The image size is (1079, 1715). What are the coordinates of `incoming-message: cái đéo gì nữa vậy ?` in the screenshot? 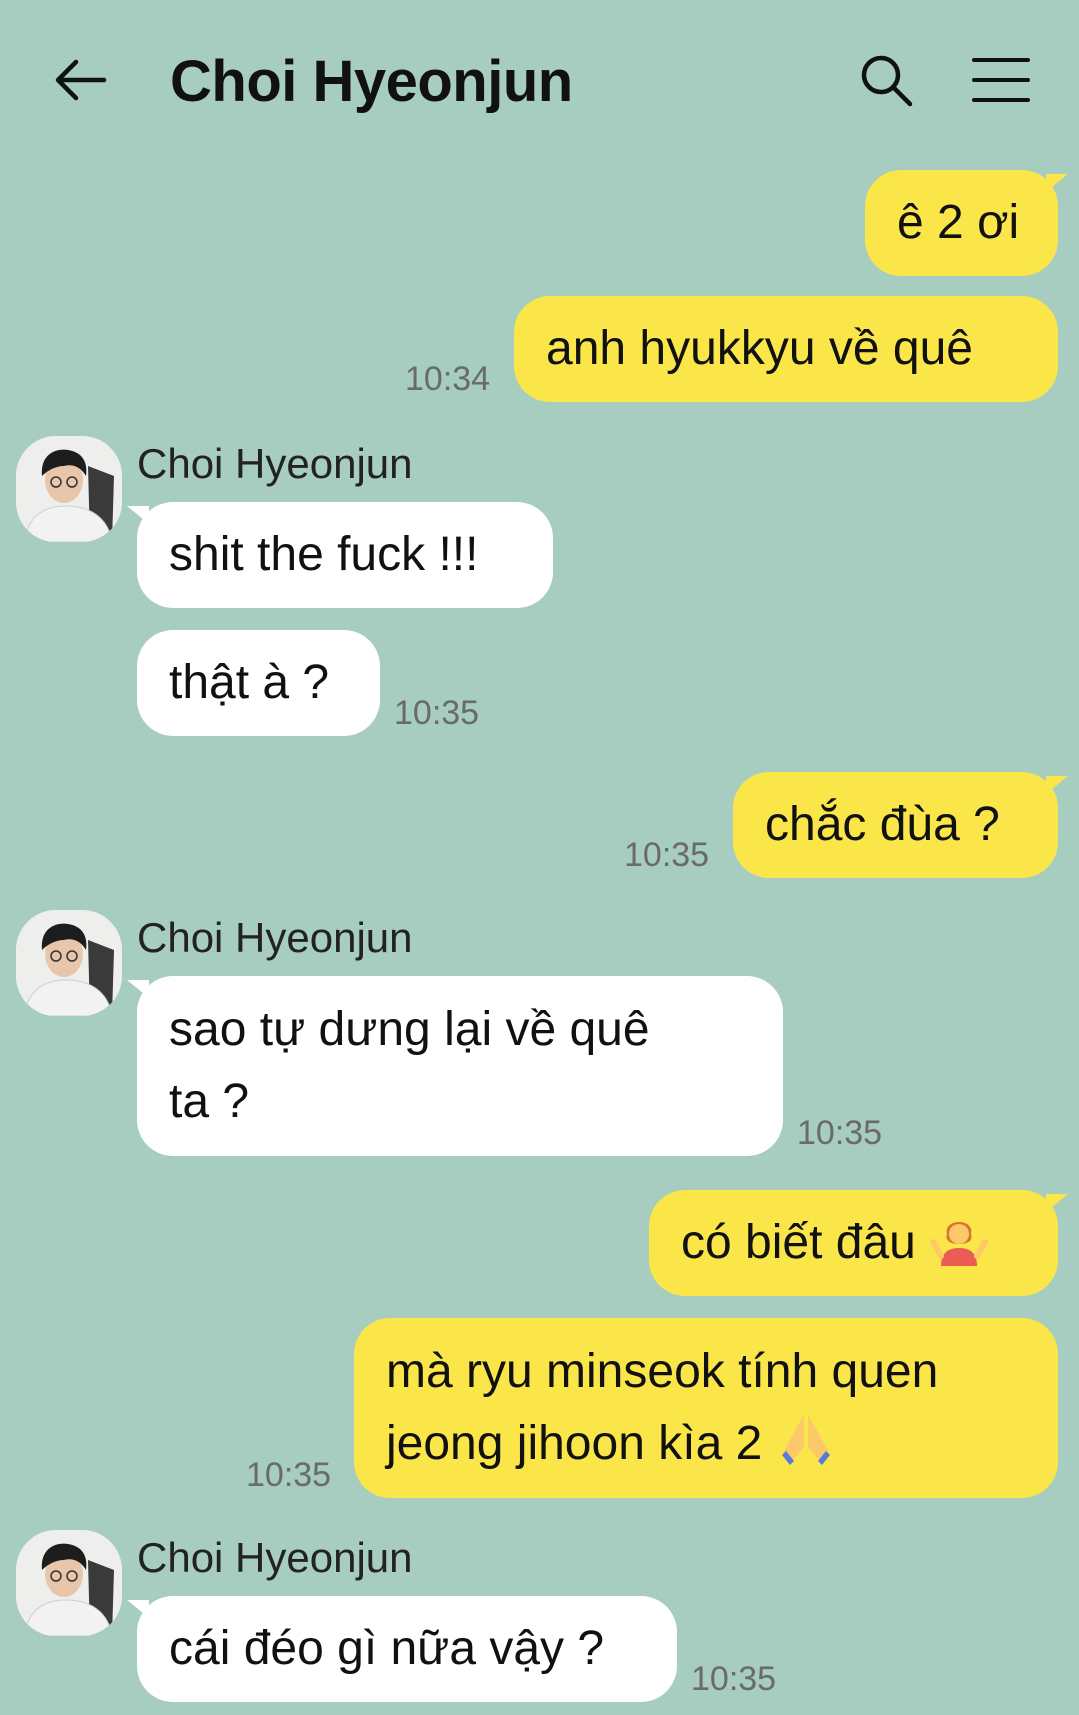 It's located at (402, 1649).